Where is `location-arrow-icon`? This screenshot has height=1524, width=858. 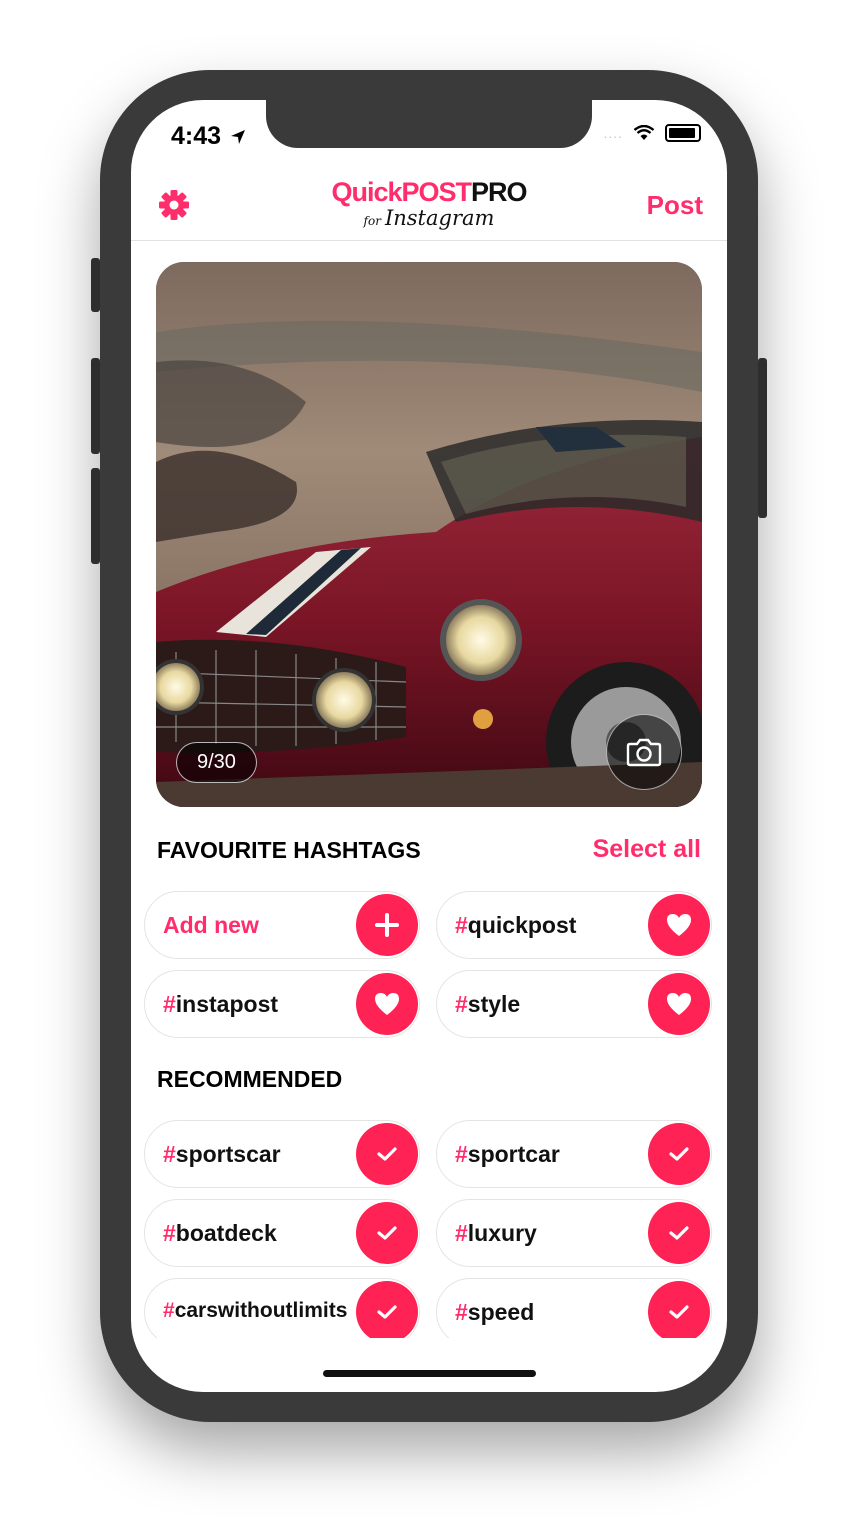 location-arrow-icon is located at coordinates (238, 137).